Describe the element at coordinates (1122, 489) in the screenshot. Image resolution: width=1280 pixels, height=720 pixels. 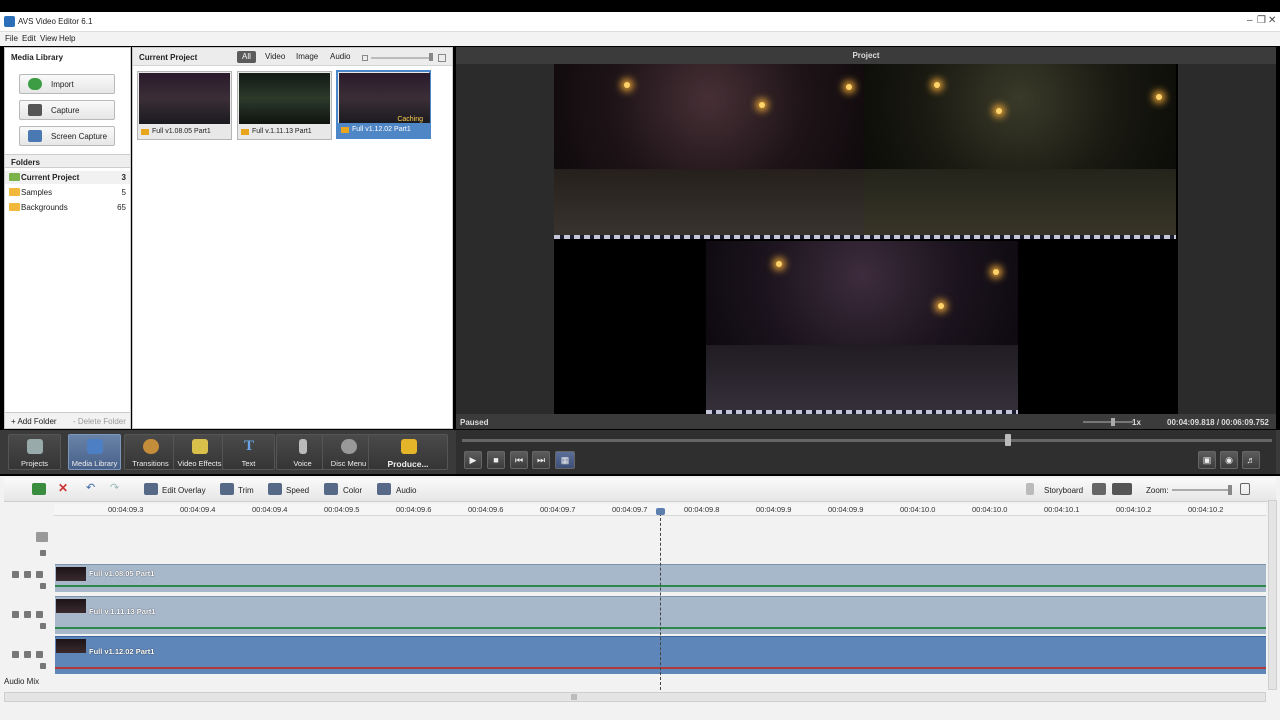
I see `display-mode-icon` at that location.